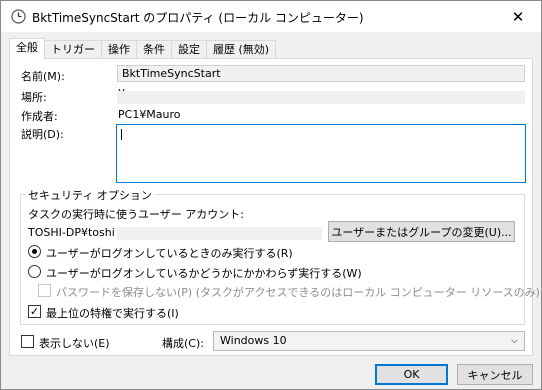  I want to click on name-field: BktTimeSyncStart, so click(321, 73).